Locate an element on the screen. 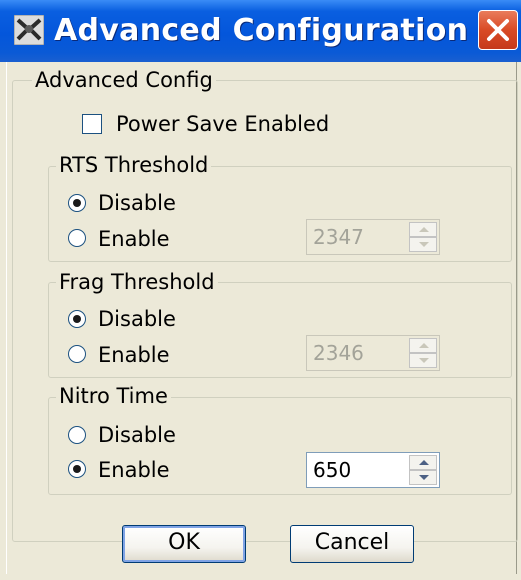  frag-disable-label: Disable is located at coordinates (137, 319).